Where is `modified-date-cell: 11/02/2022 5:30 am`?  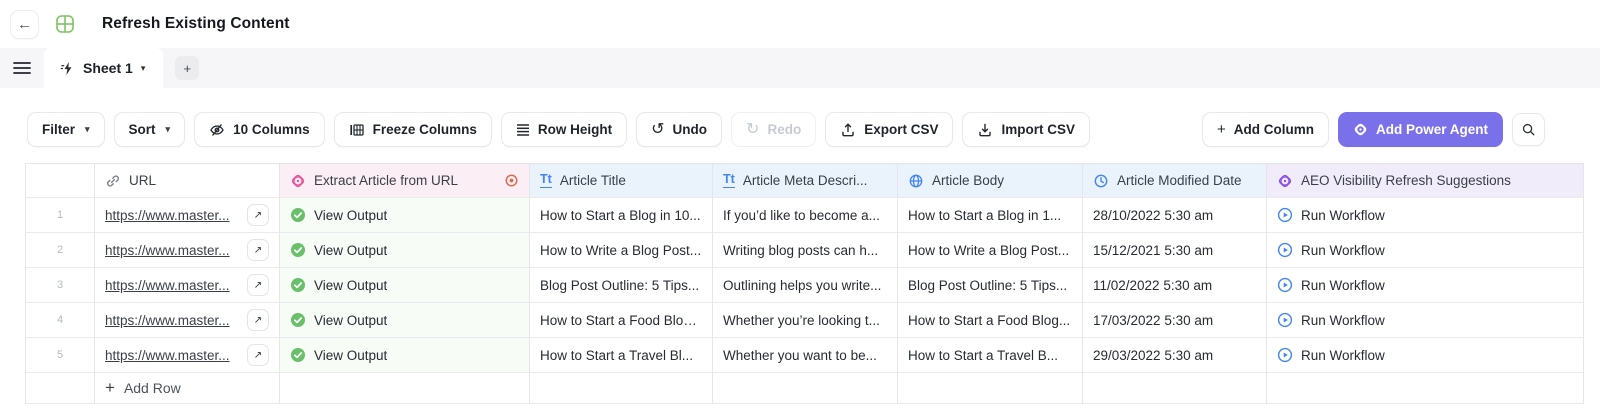 modified-date-cell: 11/02/2022 5:30 am is located at coordinates (1175, 285).